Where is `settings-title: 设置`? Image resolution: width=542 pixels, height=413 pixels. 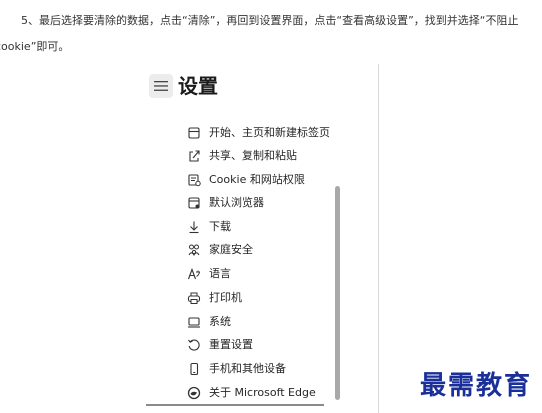 settings-title: 设置 is located at coordinates (198, 86).